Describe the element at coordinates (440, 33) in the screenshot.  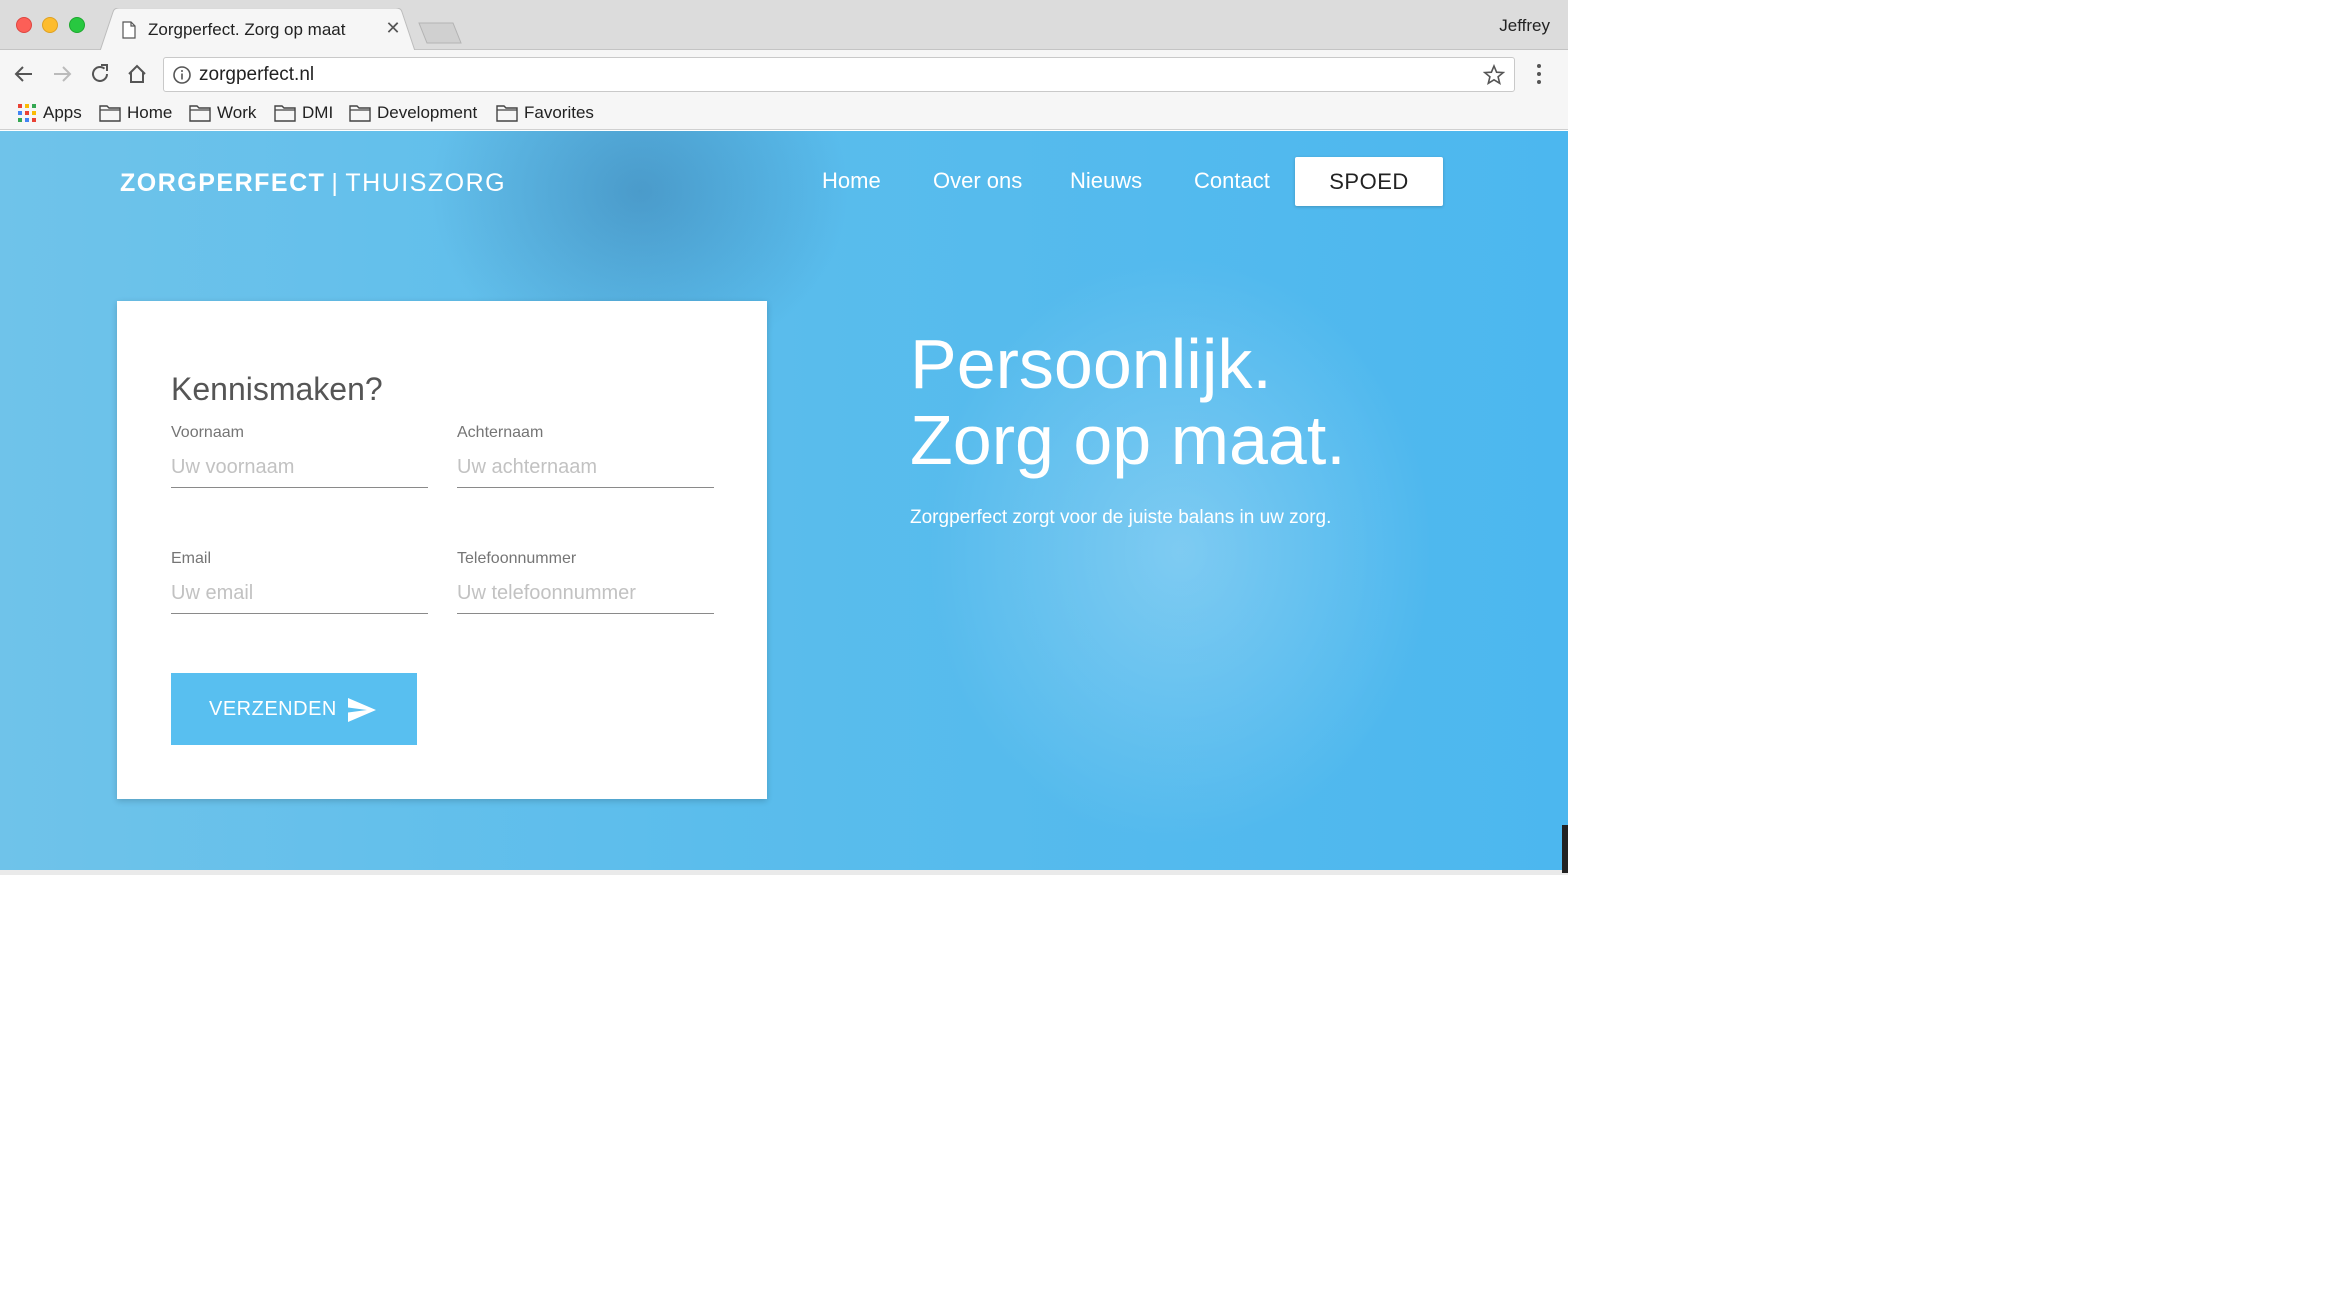
I see `new-tab-button` at that location.